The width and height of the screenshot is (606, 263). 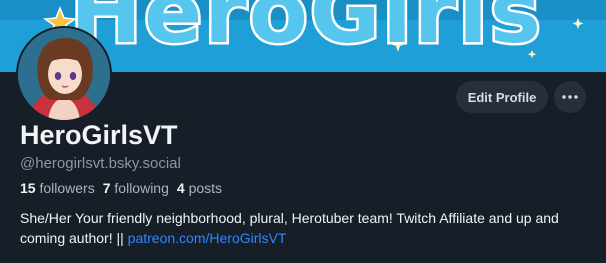 What do you see at coordinates (100, 163) in the screenshot?
I see `profile-handle: @herogirlsvt.bsky.social` at bounding box center [100, 163].